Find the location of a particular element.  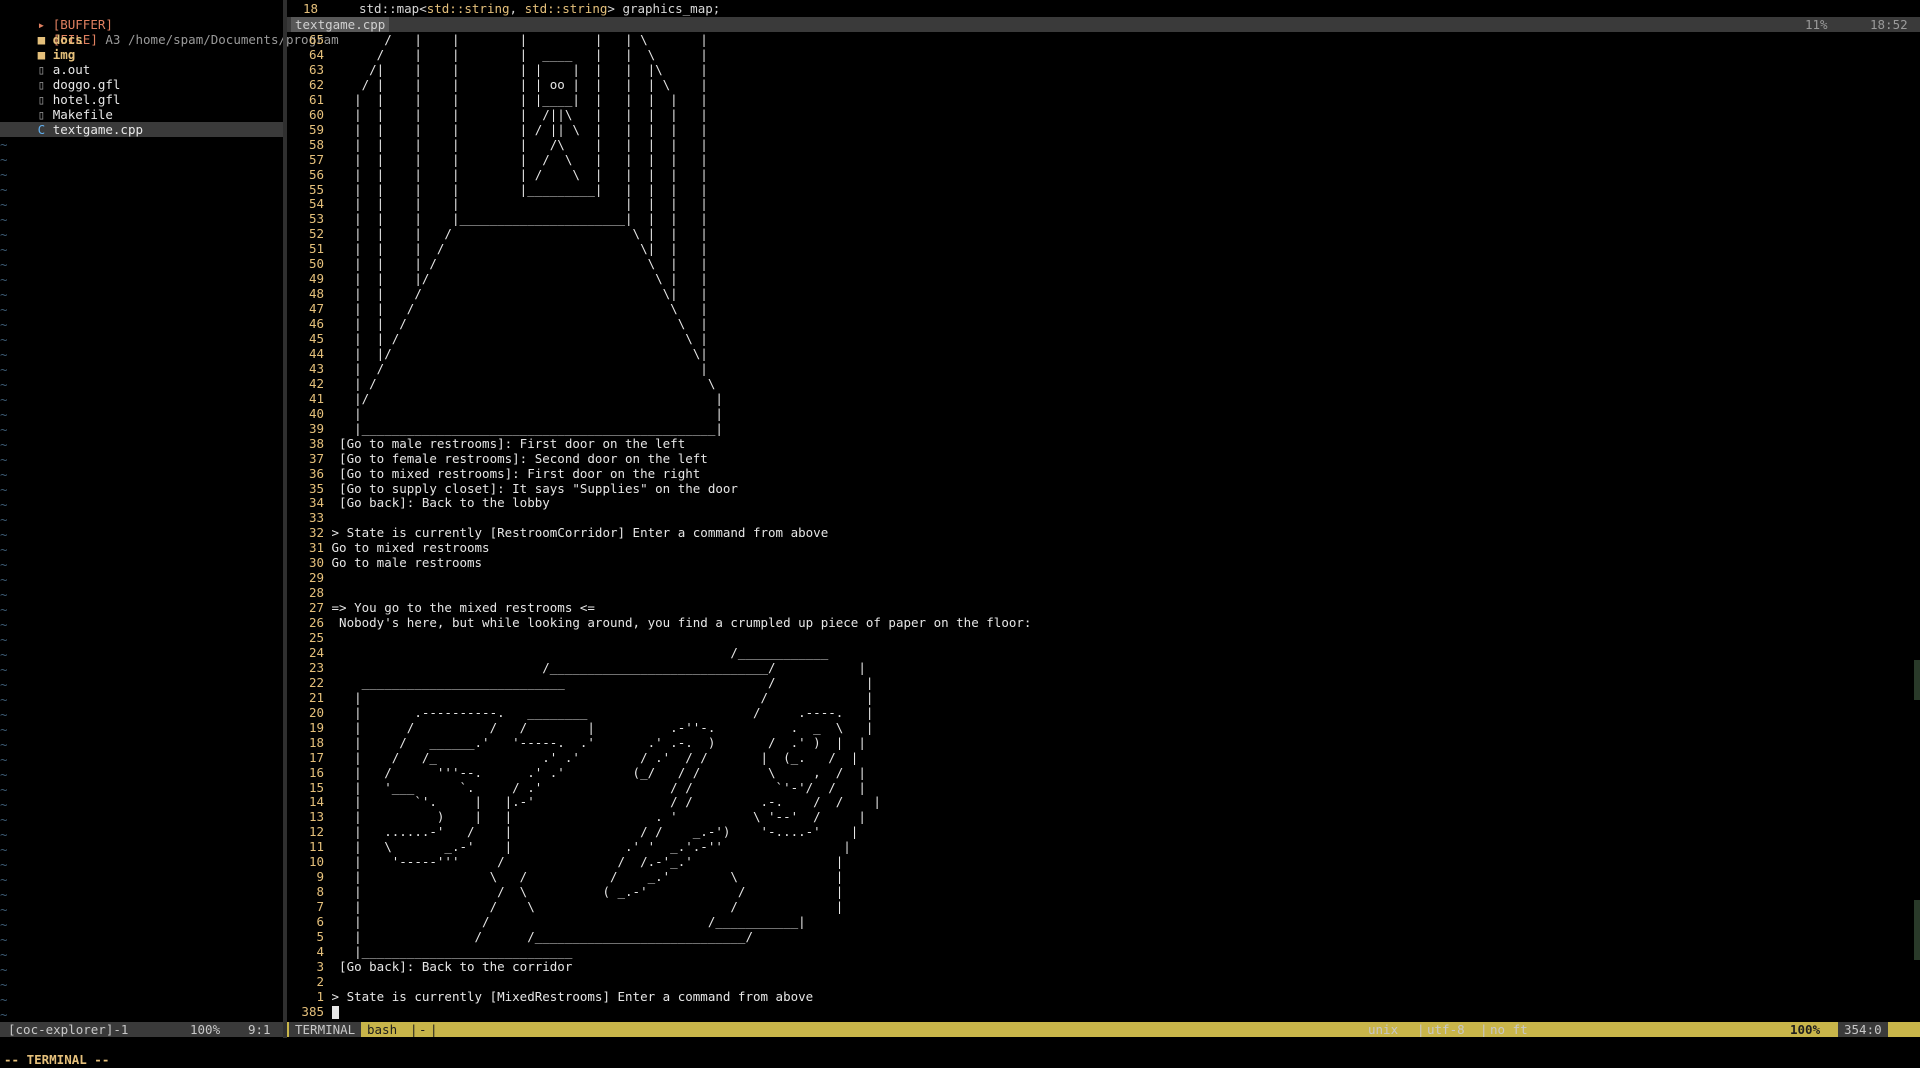

explorer-item: ■ img is located at coordinates (38, 54).